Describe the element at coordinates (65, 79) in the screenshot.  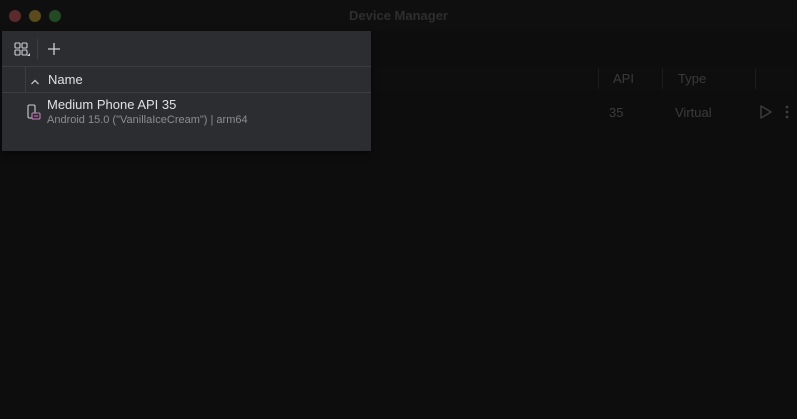
I see `column-header-name: Name` at that location.